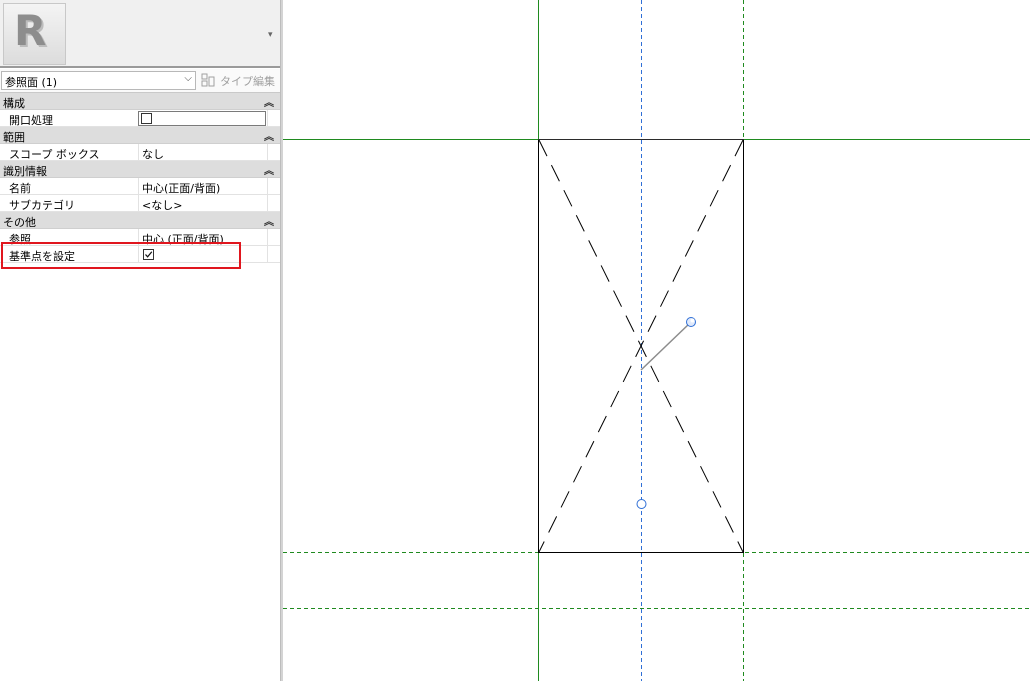 This screenshot has width=1030, height=681. Describe the element at coordinates (188, 78) in the screenshot. I see `chevron-down-icon: ⌵` at that location.